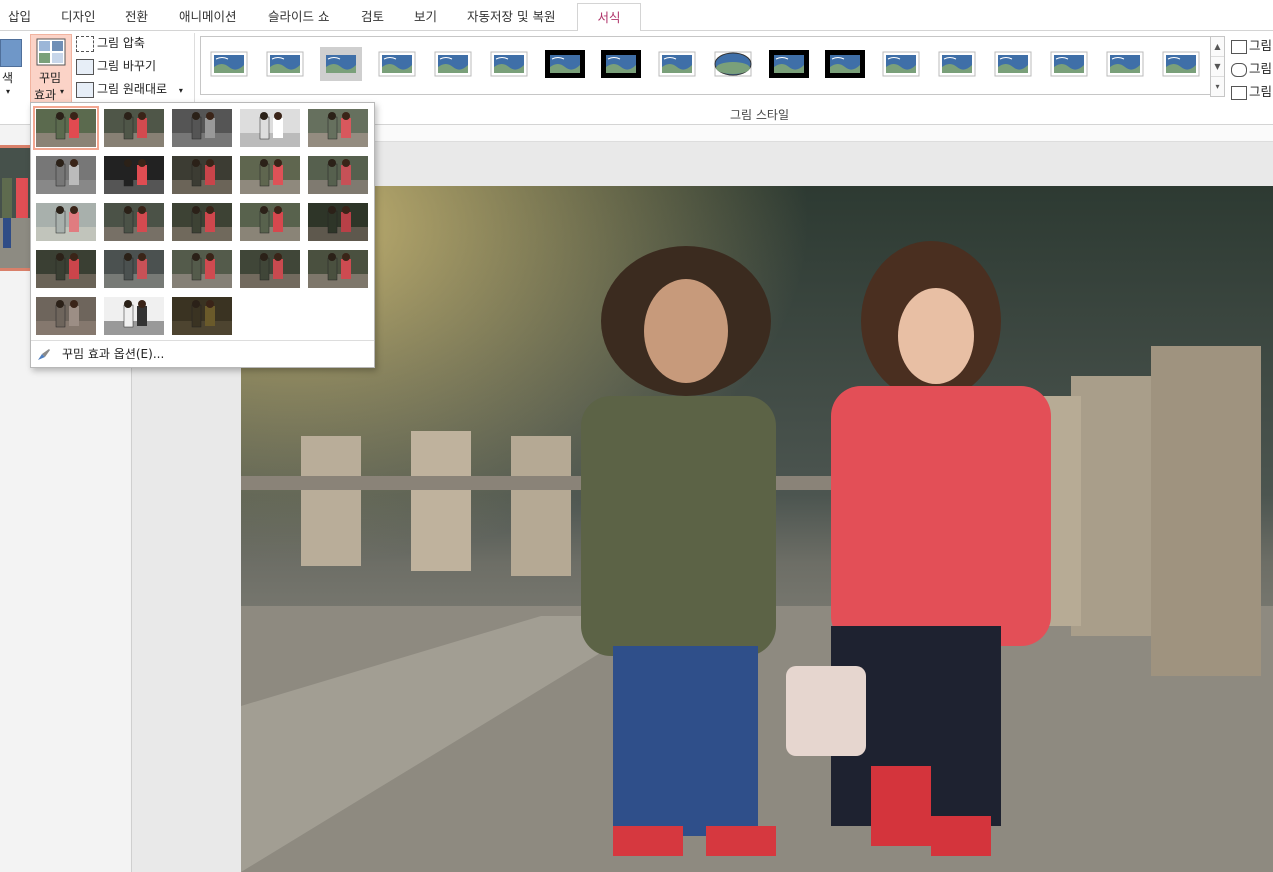  Describe the element at coordinates (372, 15) in the screenshot. I see `tab-review: 검토` at that location.